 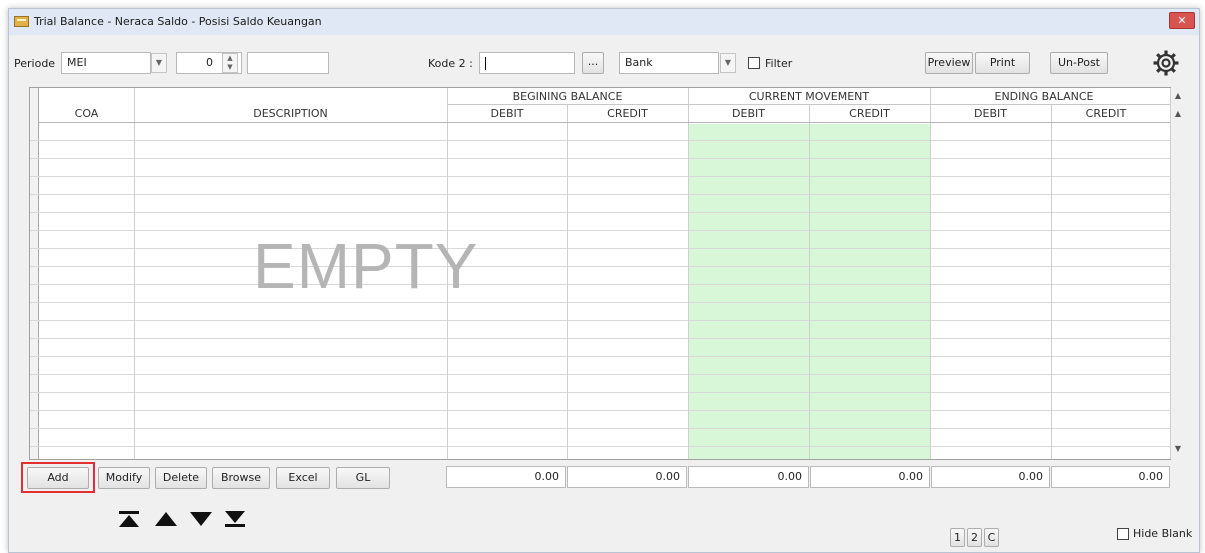 I want to click on page-1-button: 1, so click(x=957, y=537).